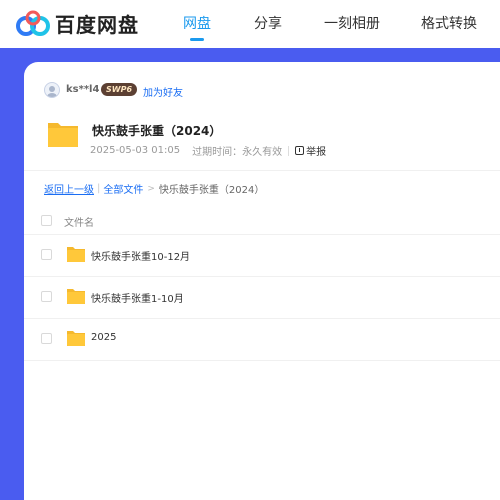 The width and height of the screenshot is (500, 500). Describe the element at coordinates (79, 221) in the screenshot. I see `column-header-filename: 文件名` at that location.